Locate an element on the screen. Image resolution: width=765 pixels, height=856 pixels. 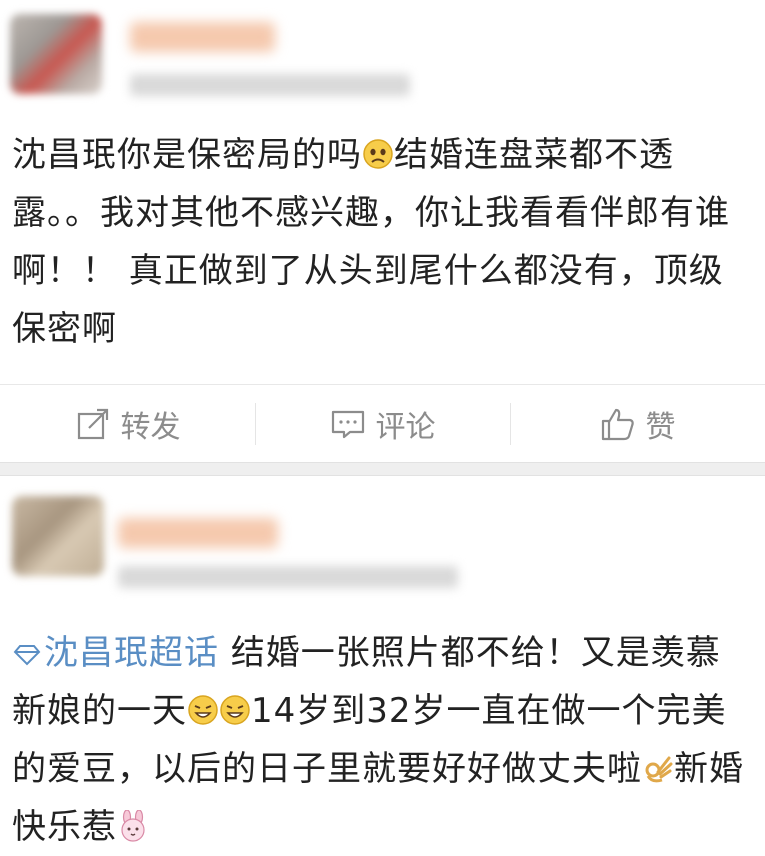
action-bar: 转发 评论 赞 is located at coordinates (382, 423).